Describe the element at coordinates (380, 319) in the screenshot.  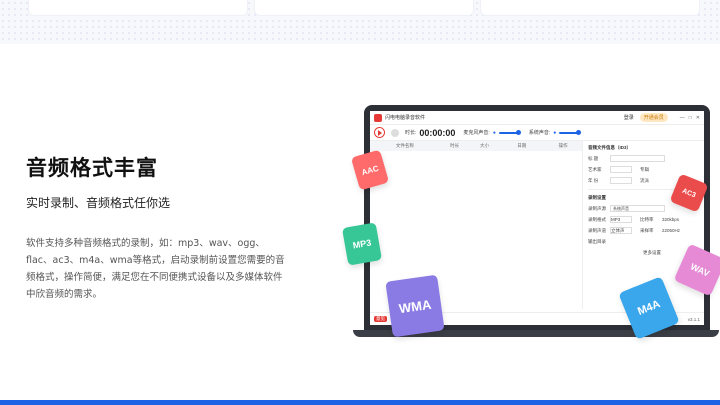
I see `status-badge: 意见` at that location.